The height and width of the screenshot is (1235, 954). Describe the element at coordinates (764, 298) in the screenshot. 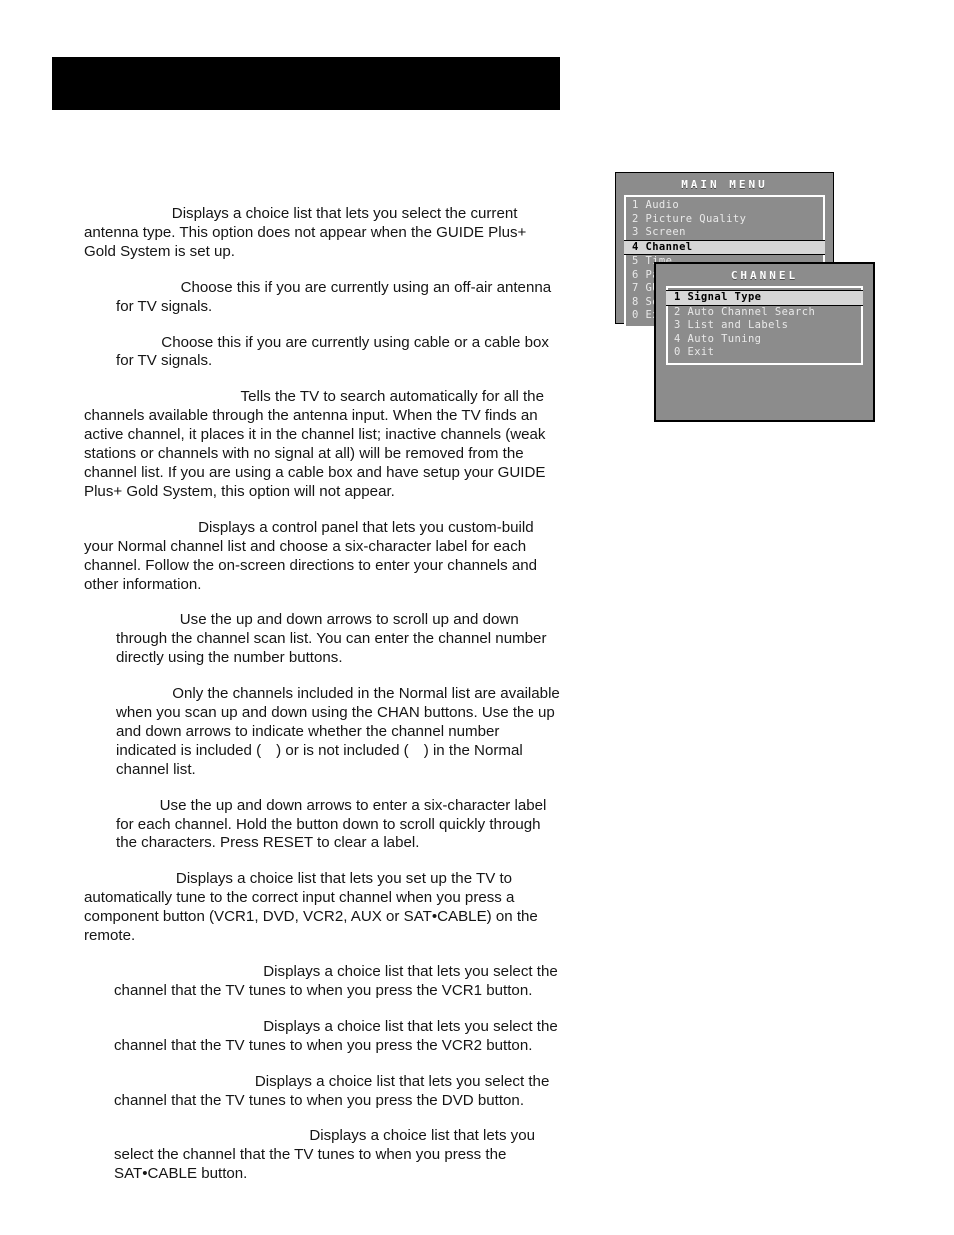

I see `osd-menu-item: 1 Signal Type` at that location.